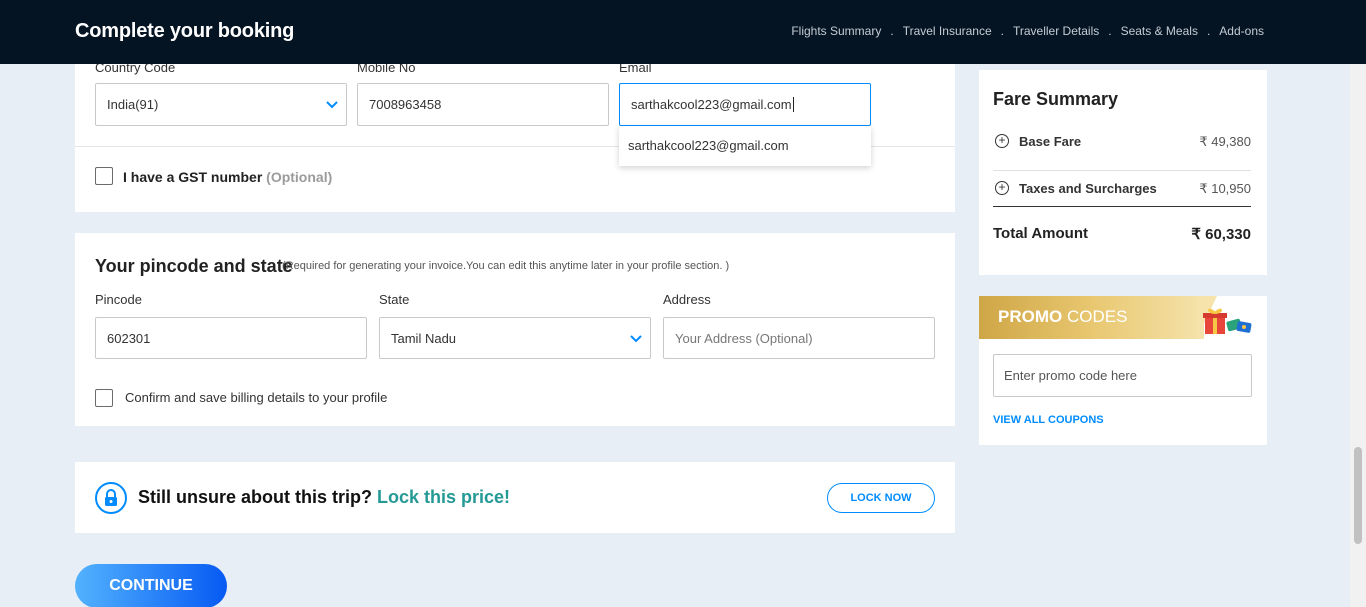 This screenshot has width=1366, height=607. Describe the element at coordinates (133, 104) in the screenshot. I see `country-code-value: India(91)` at that location.